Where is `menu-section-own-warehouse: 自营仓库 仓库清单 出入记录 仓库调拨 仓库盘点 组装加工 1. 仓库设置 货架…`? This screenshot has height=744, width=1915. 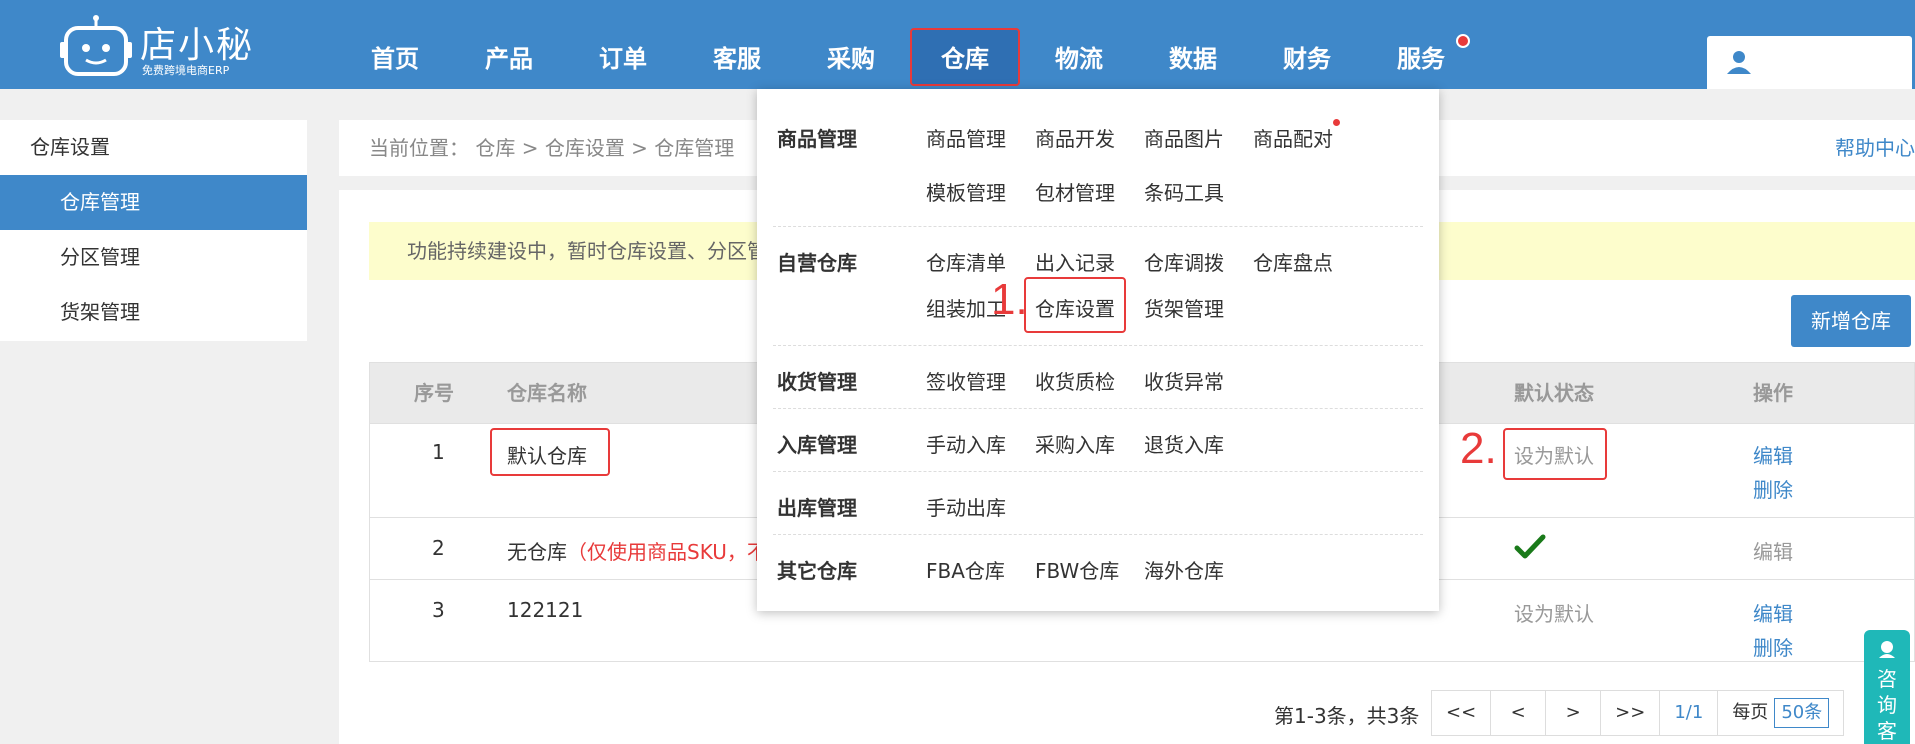 menu-section-own-warehouse: 自营仓库 仓库清单 出入记录 仓库调拨 仓库盘点 组装加工 1. 仓库设置 货架… is located at coordinates (1098, 286).